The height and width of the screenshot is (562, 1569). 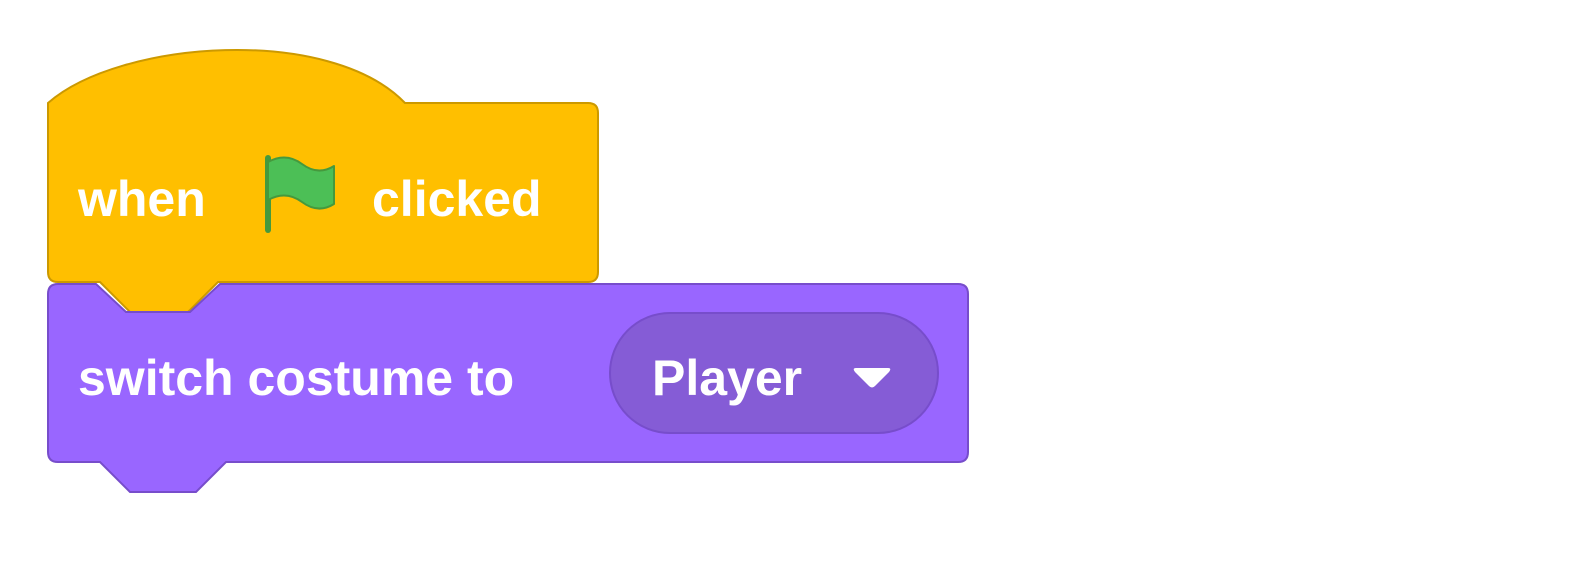 I want to click on hat-clicked-label: clicked, so click(x=457, y=199).